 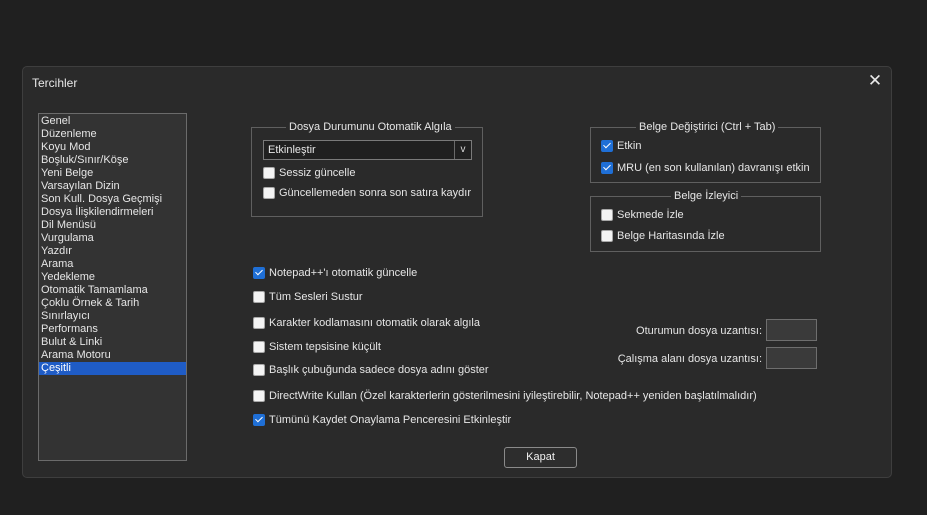 I want to click on category-item: Arama, so click(x=112, y=264).